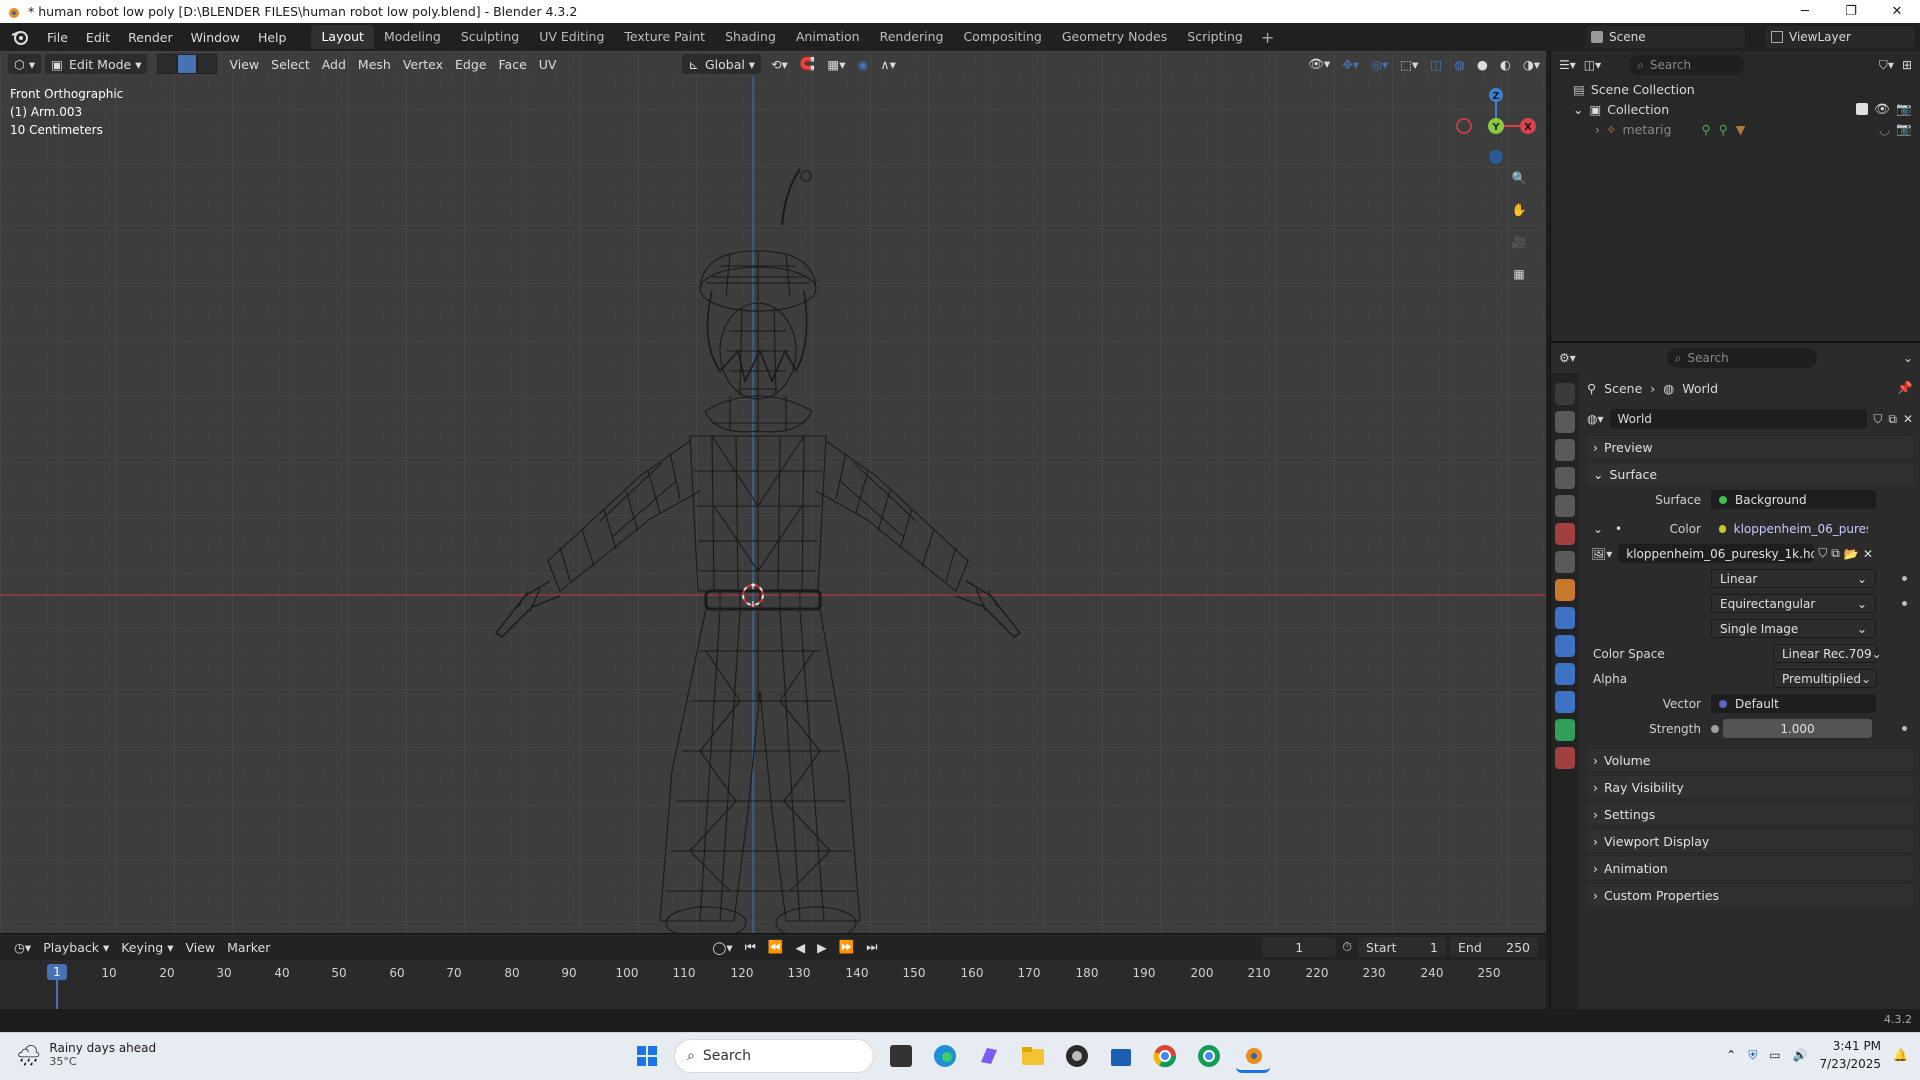  Describe the element at coordinates (1077, 1056) in the screenshot. I see `obs-studio-icon` at that location.